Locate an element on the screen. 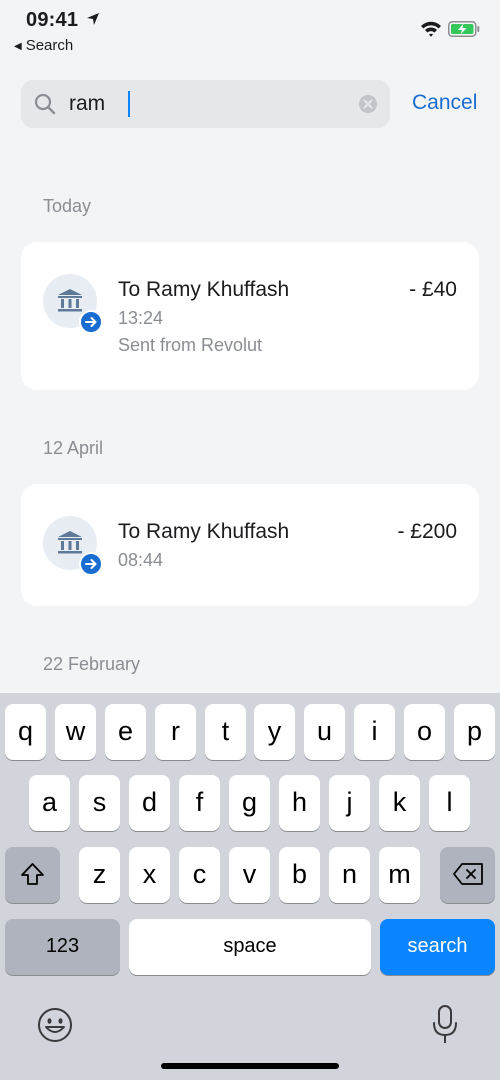 The height and width of the screenshot is (1080, 500). backspace-icon is located at coordinates (468, 874).